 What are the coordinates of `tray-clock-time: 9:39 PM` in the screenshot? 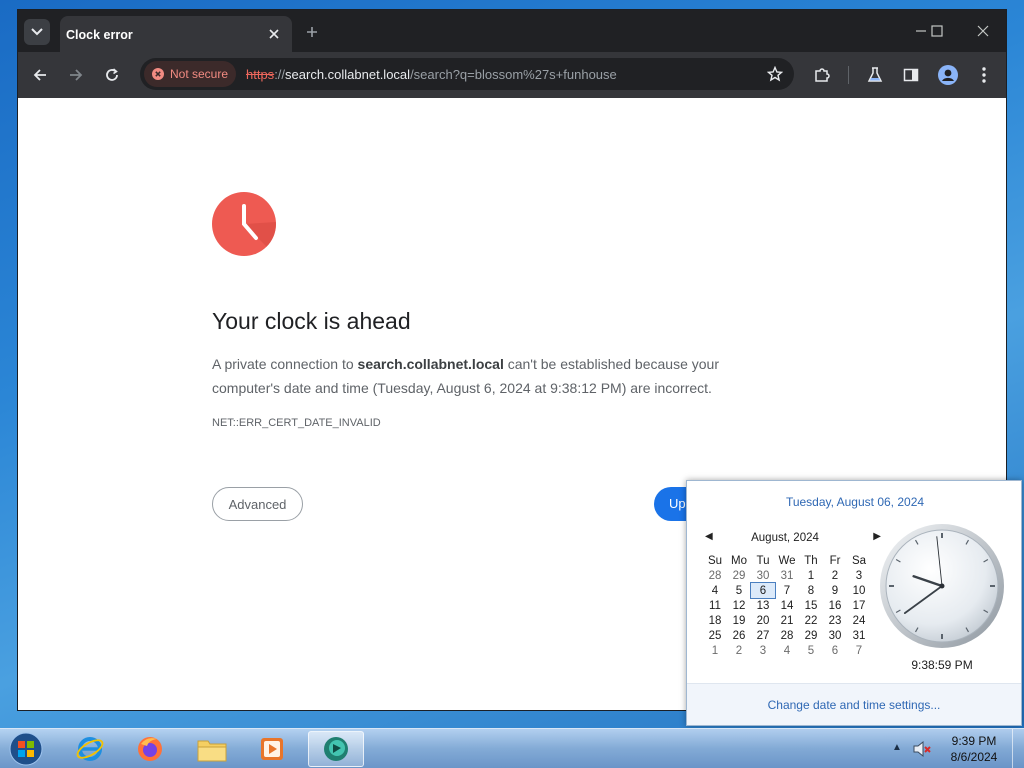 It's located at (974, 741).